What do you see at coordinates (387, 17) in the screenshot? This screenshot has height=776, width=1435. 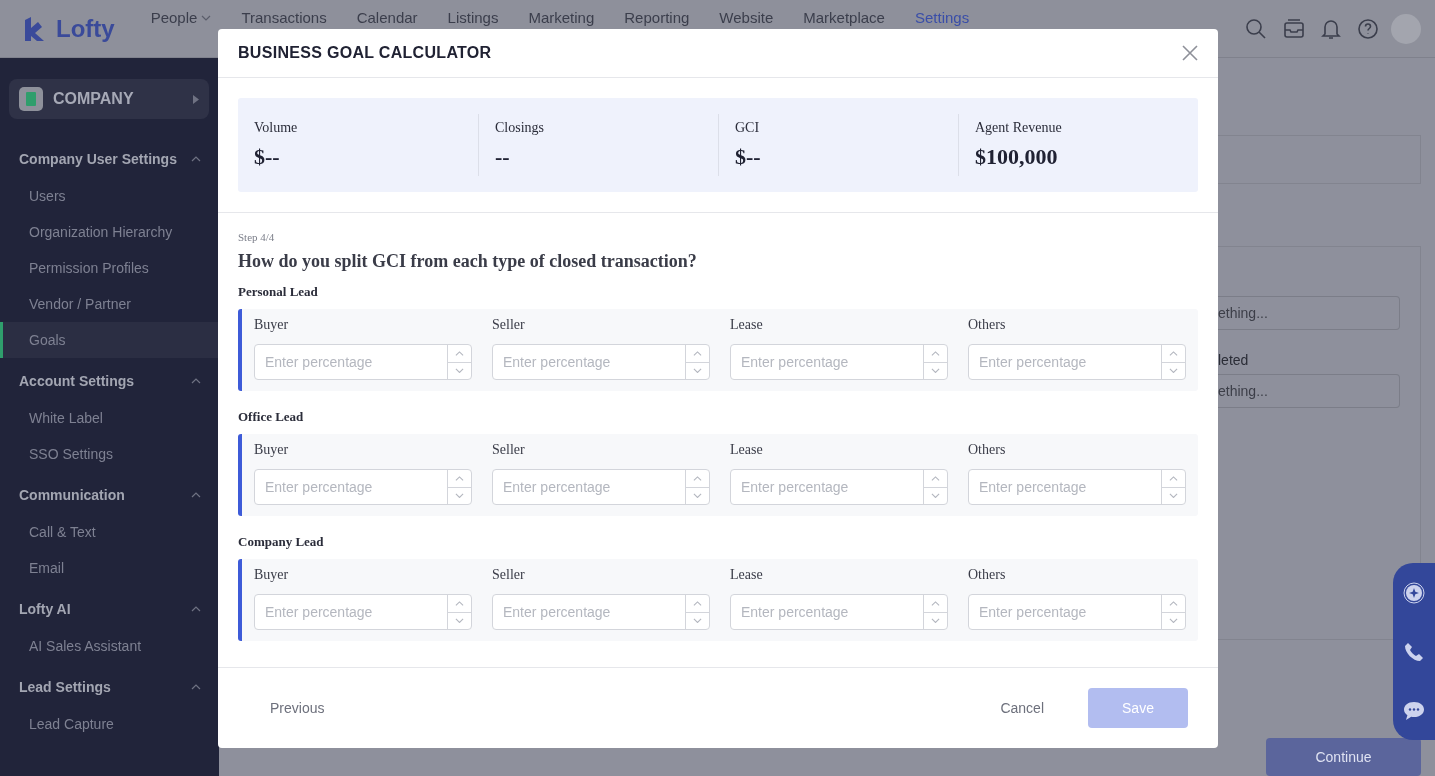 I see `nav-link: Calendar` at bounding box center [387, 17].